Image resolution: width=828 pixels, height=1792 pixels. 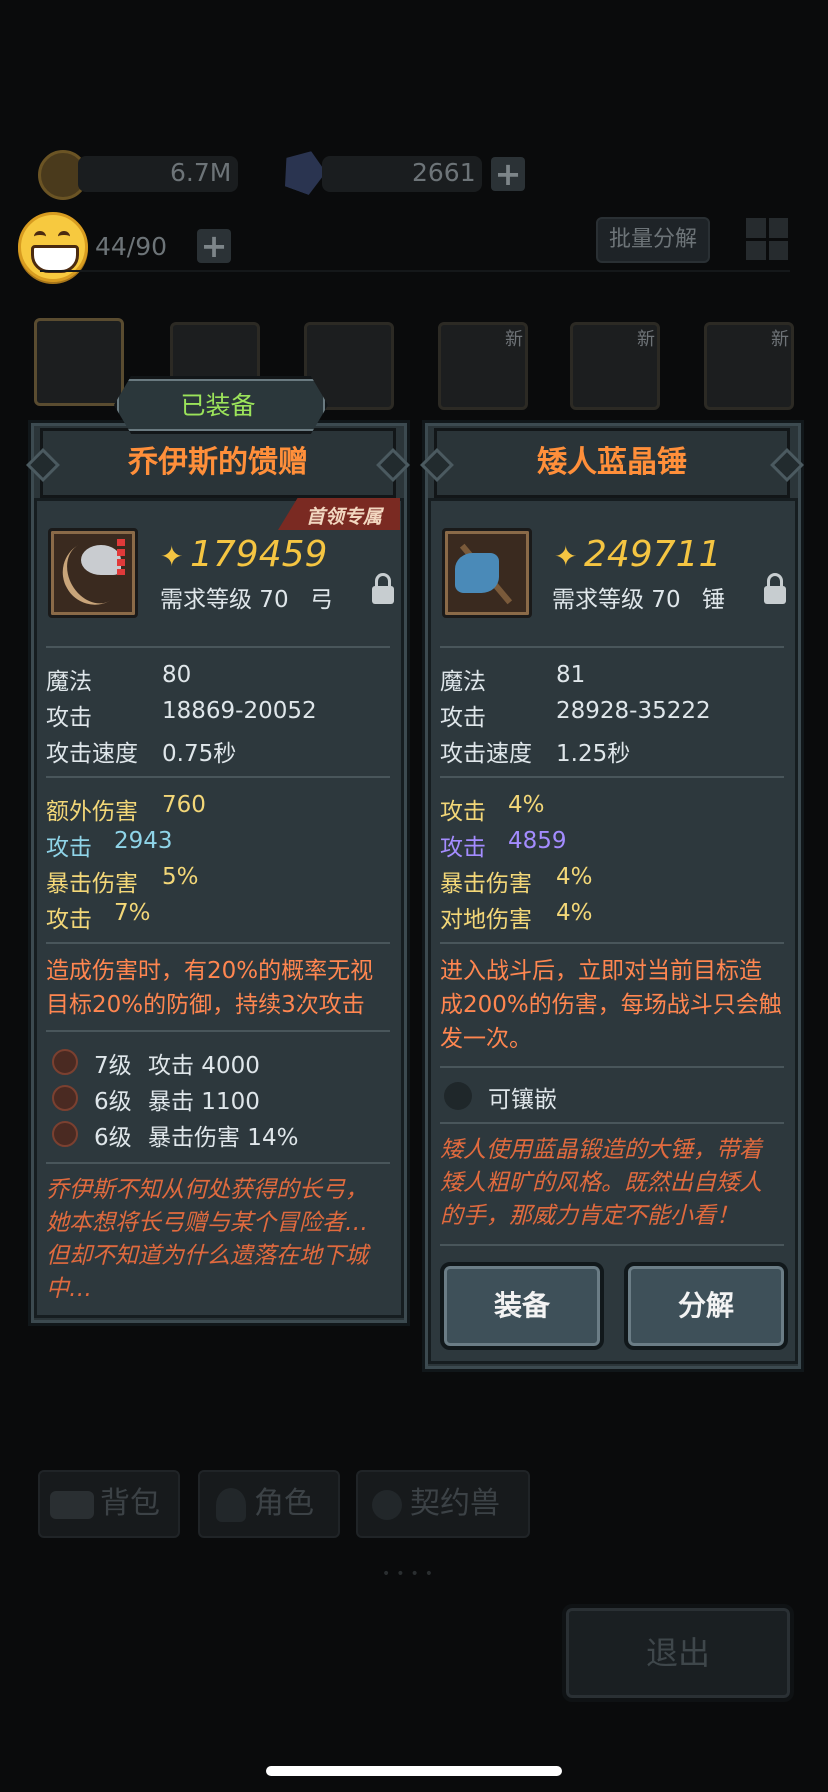 What do you see at coordinates (143, 841) in the screenshot?
I see `extra-stat-value: 2943` at bounding box center [143, 841].